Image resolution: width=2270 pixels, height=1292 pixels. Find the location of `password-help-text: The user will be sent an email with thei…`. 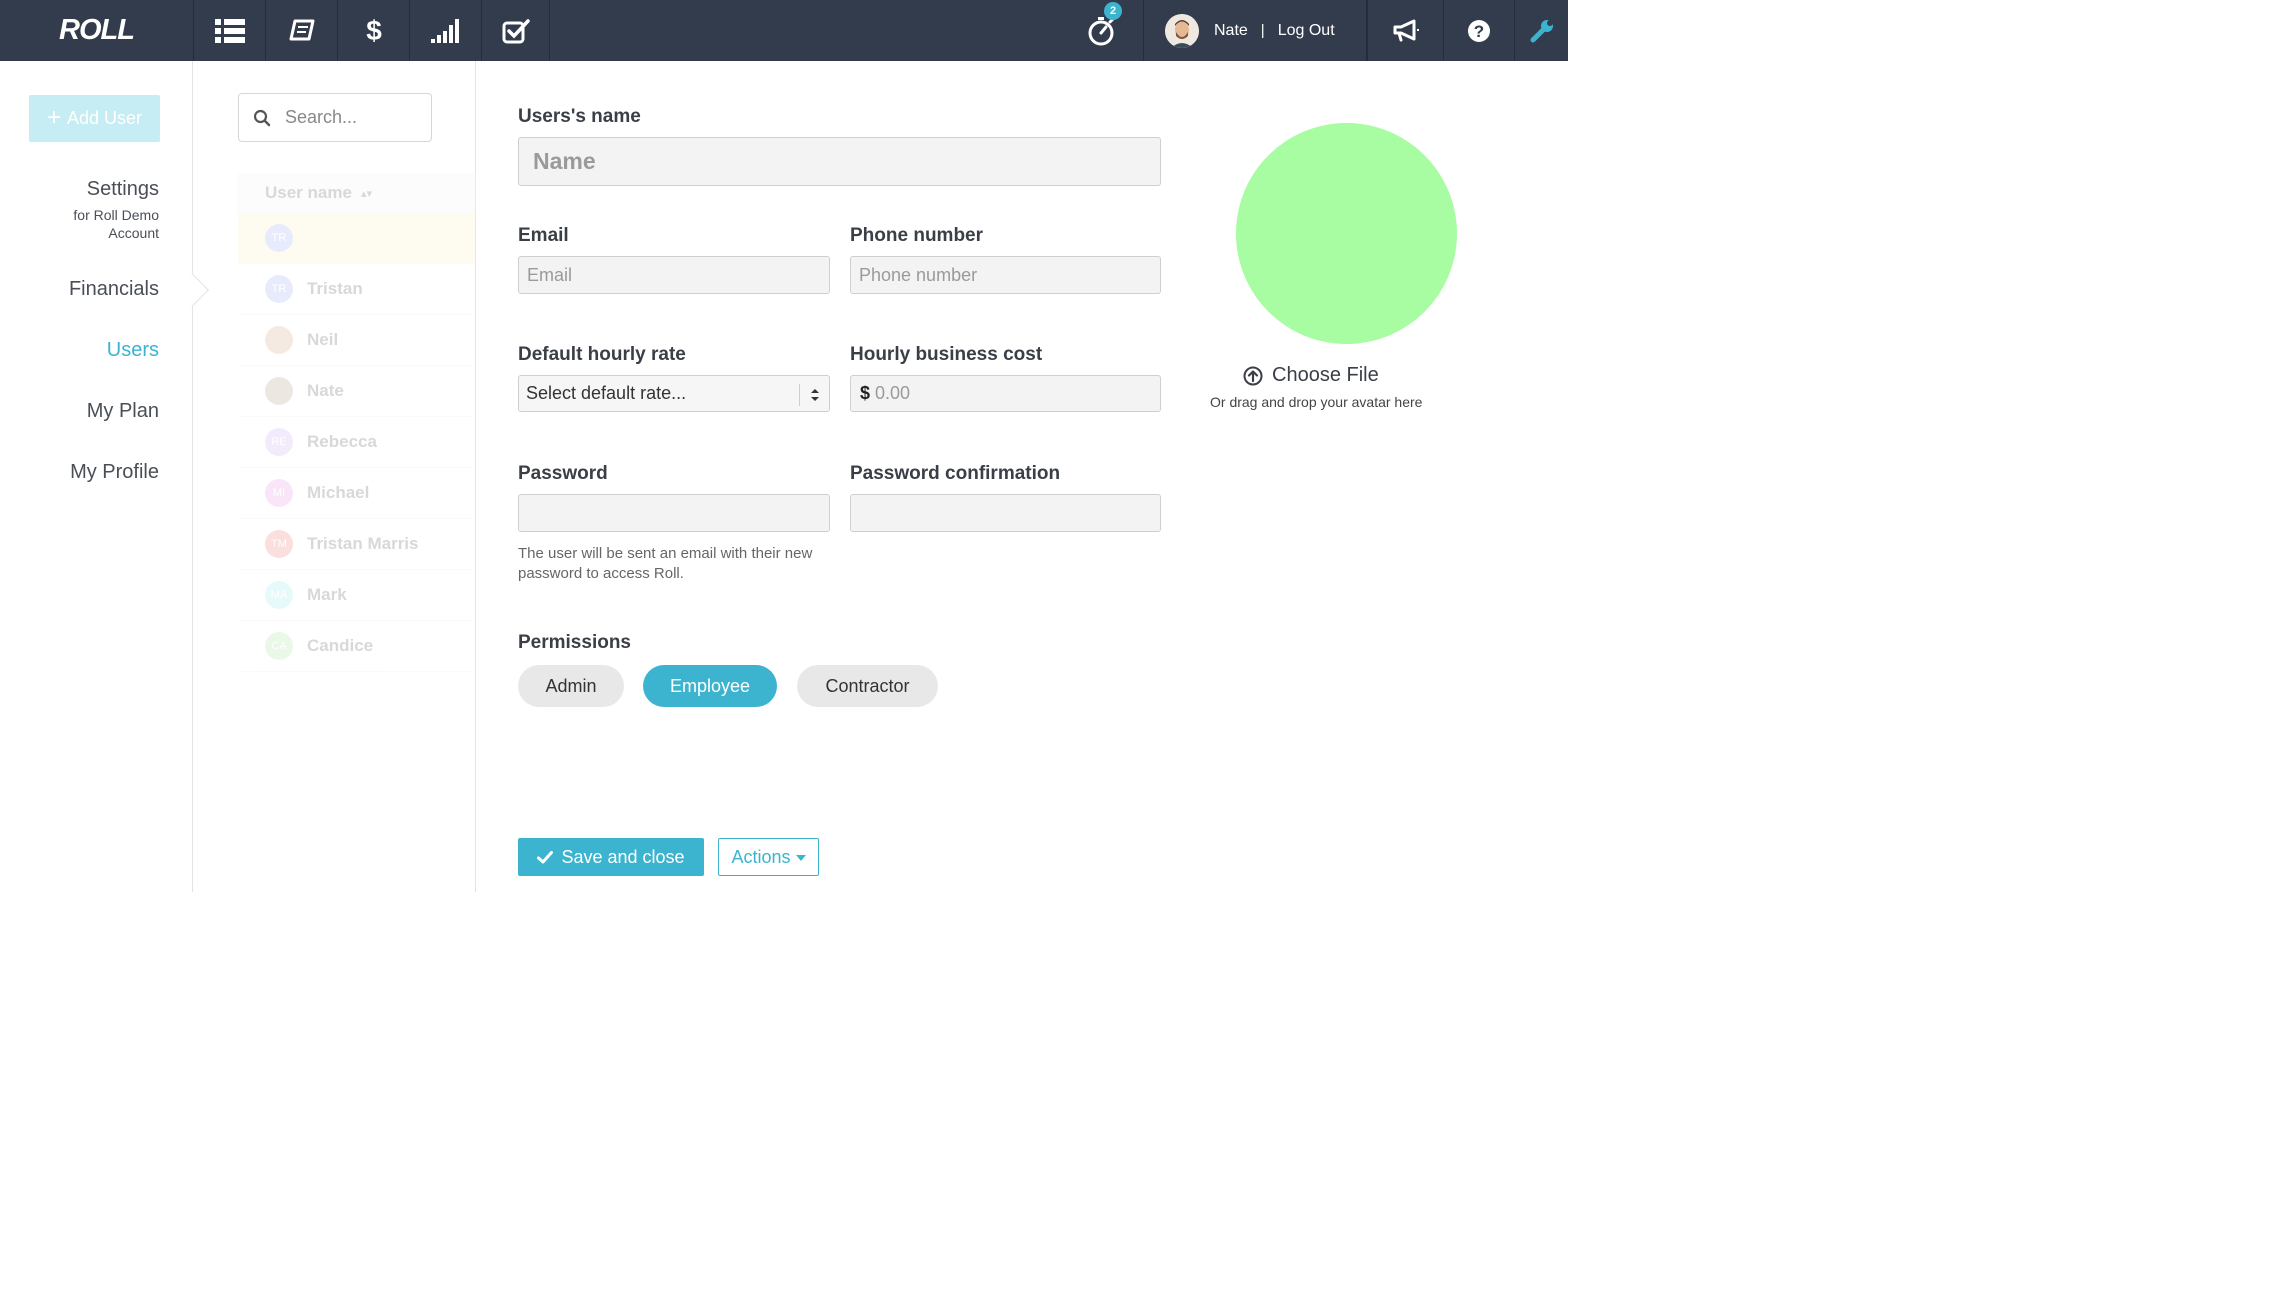

password-help-text: The user will be sent an email with thei… is located at coordinates (665, 563).